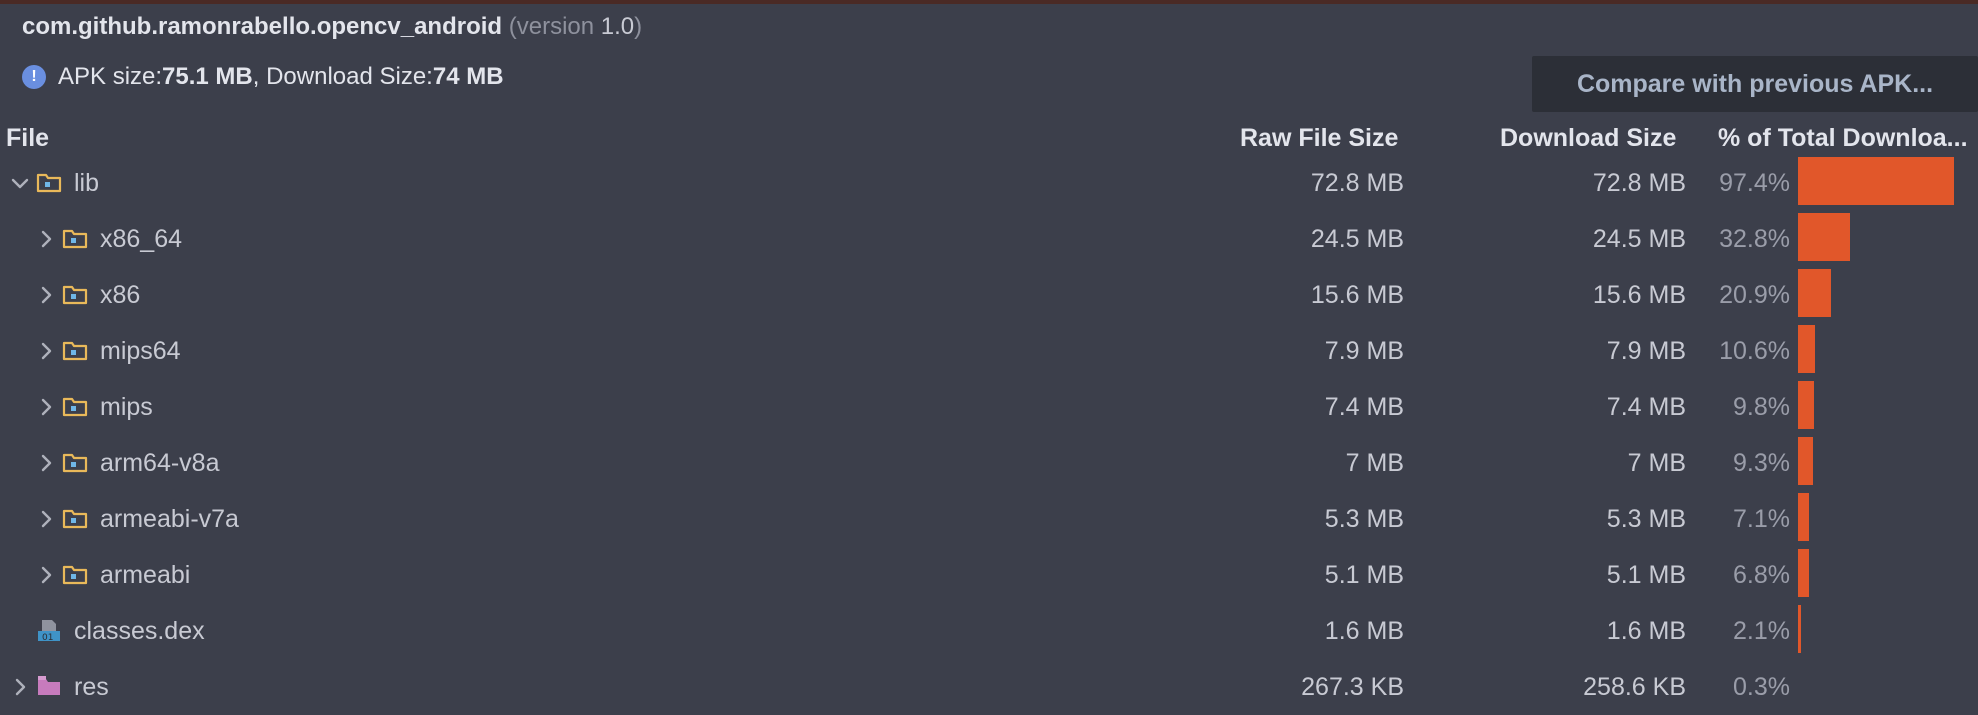 This screenshot has width=1978, height=715. Describe the element at coordinates (1364, 407) in the screenshot. I see `raw-file-size: 7.4 MB` at that location.